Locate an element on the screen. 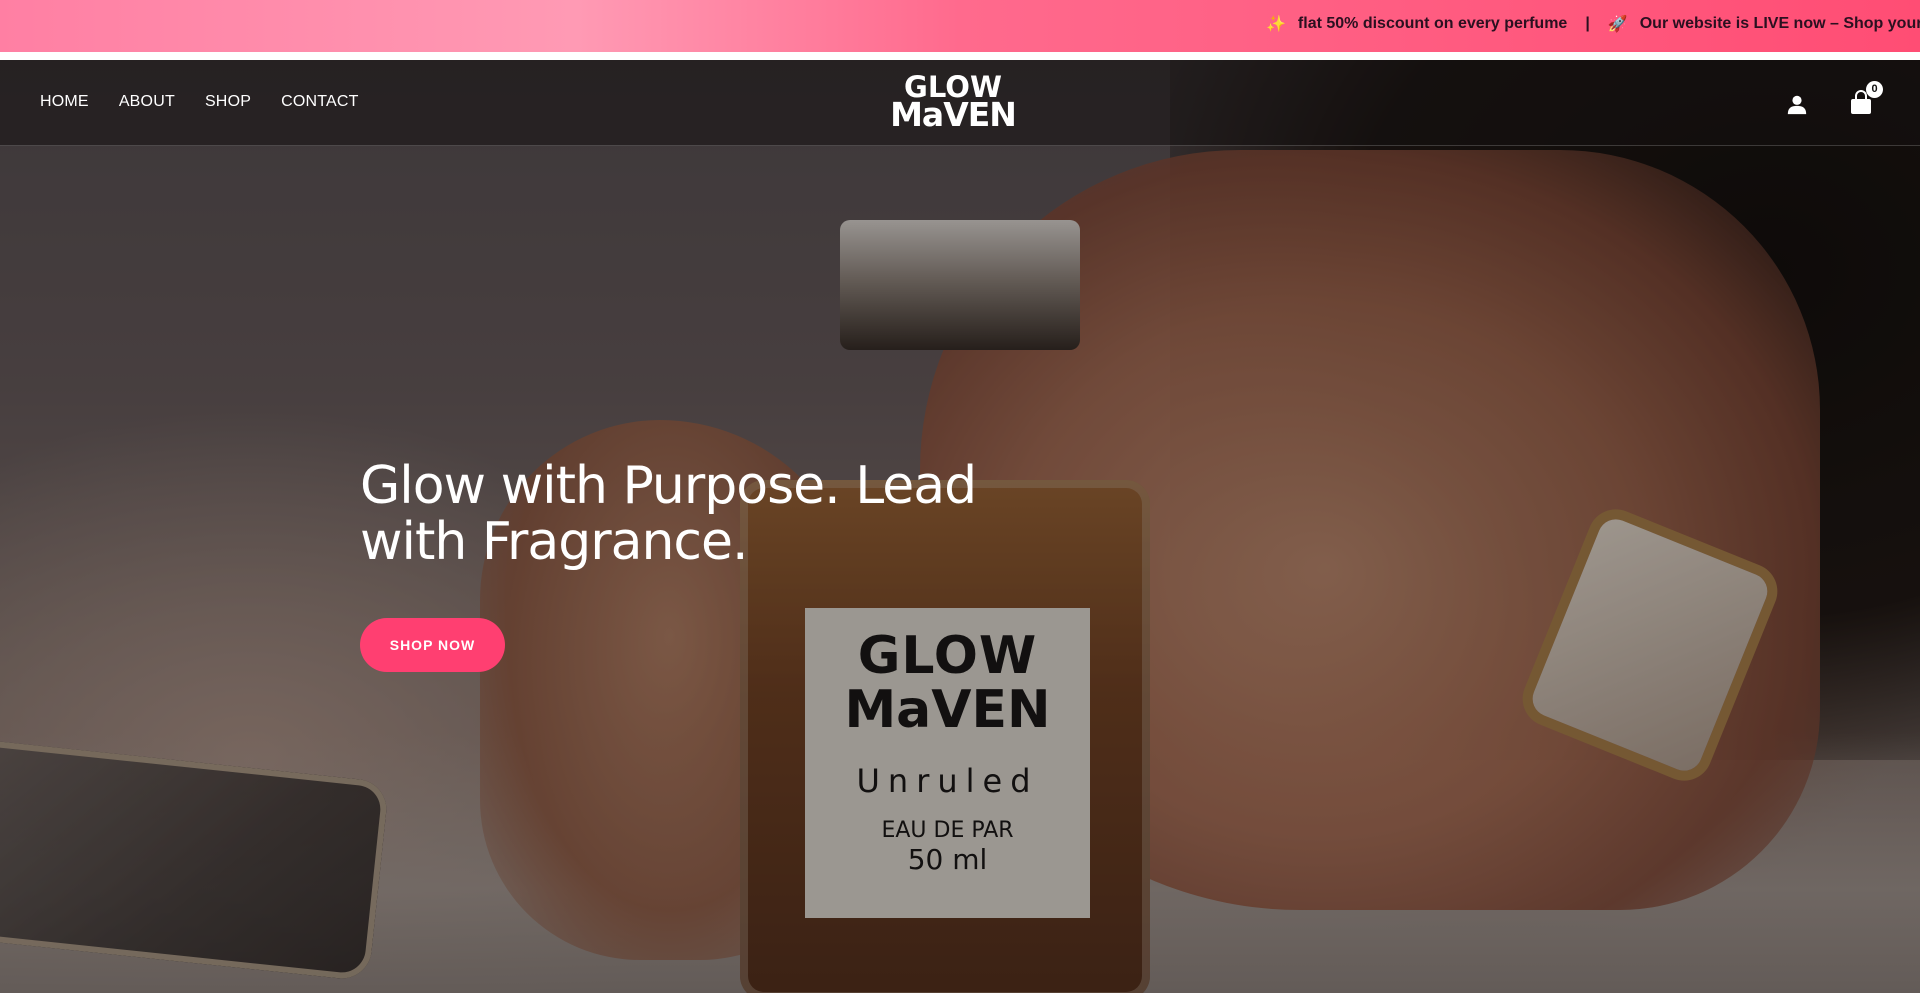  cart-count-badge: 0 is located at coordinates (1874, 89).